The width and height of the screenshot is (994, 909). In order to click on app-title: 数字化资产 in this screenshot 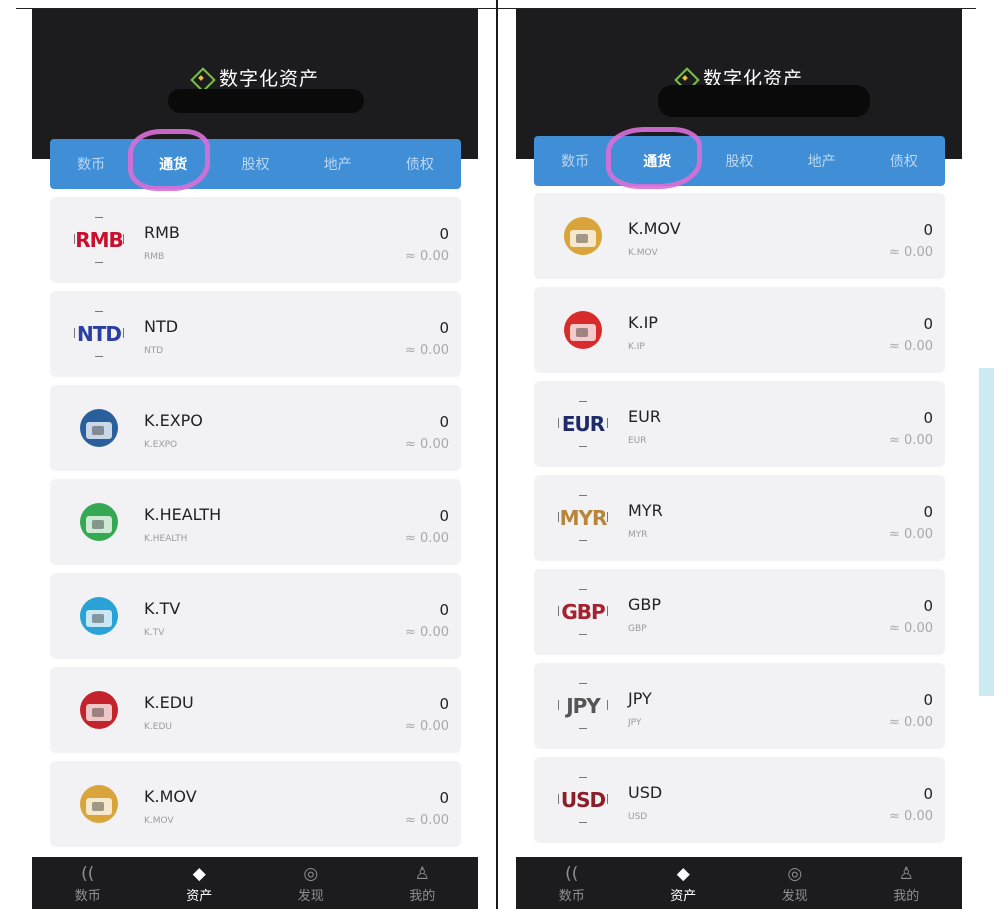, I will do `click(268, 79)`.